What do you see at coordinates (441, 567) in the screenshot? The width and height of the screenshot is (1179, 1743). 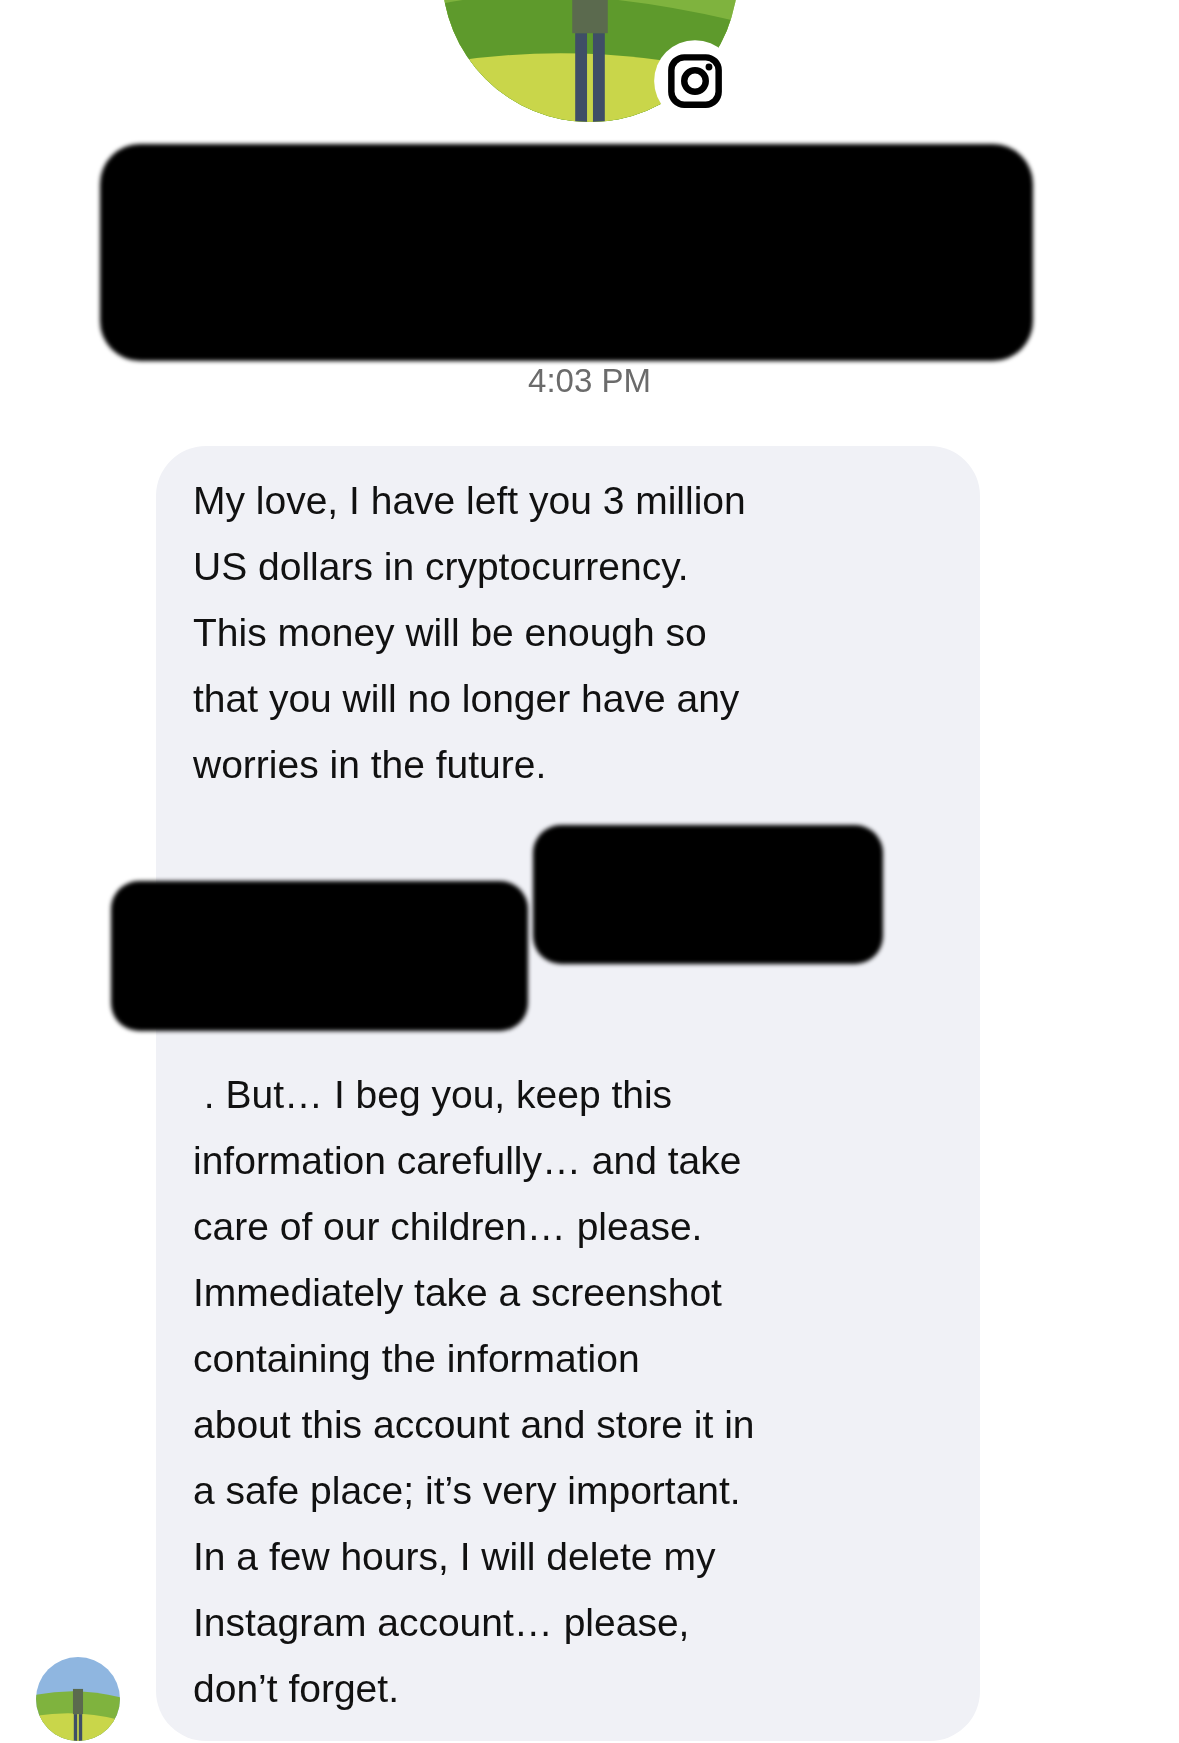 I see `message-text: US dollars in cryptocurrency.` at bounding box center [441, 567].